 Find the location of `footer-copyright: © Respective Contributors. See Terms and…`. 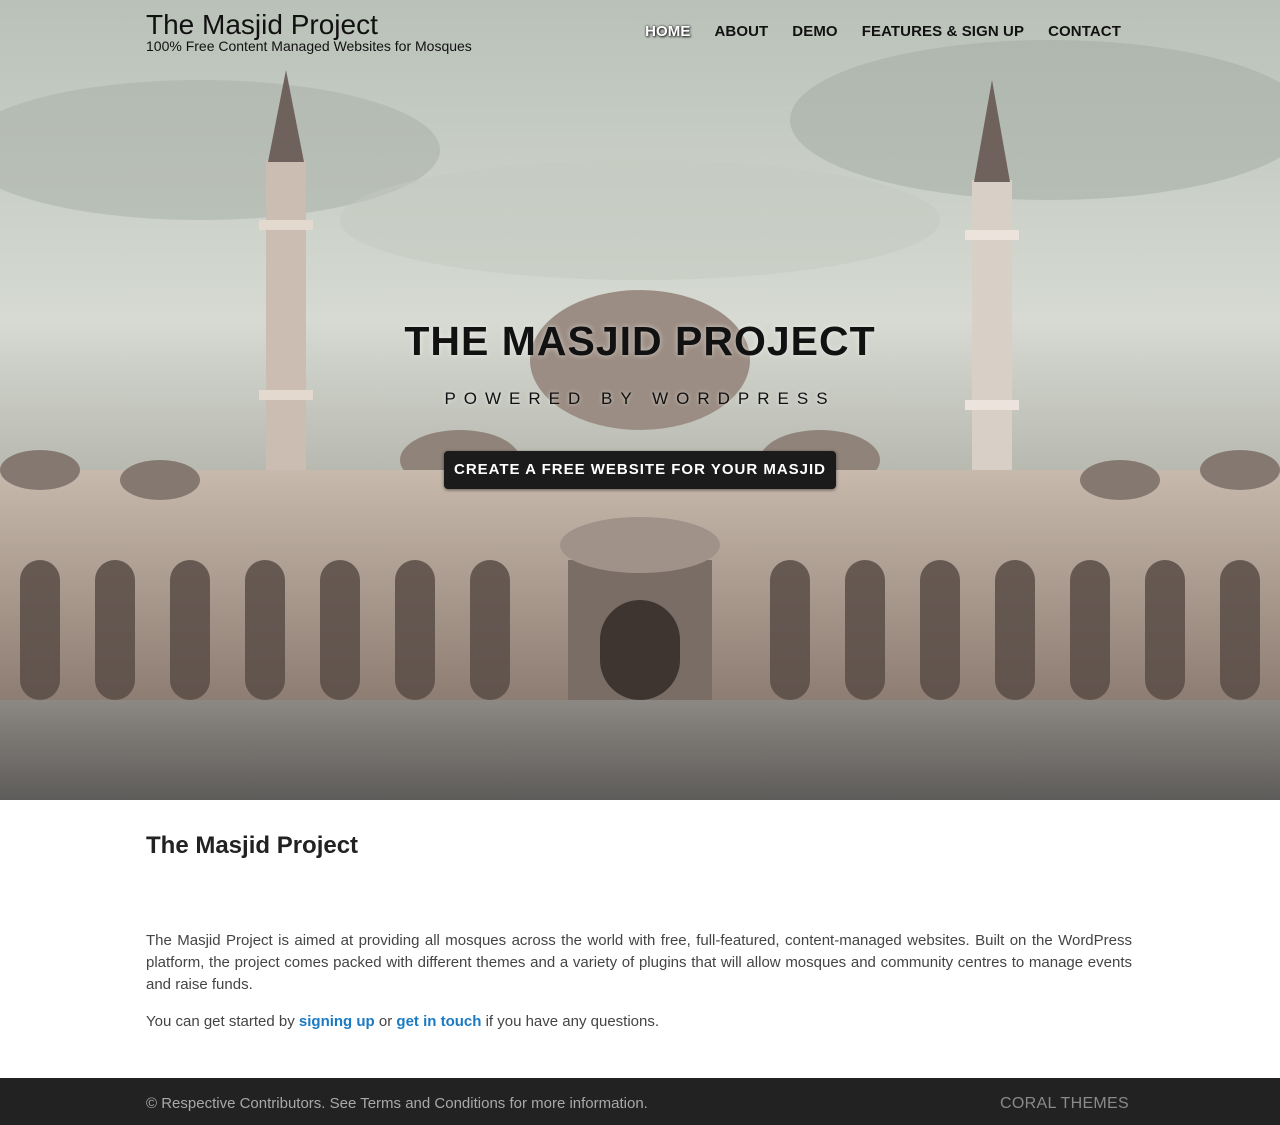

footer-copyright: © Respective Contributors. See Terms and… is located at coordinates (397, 1103).